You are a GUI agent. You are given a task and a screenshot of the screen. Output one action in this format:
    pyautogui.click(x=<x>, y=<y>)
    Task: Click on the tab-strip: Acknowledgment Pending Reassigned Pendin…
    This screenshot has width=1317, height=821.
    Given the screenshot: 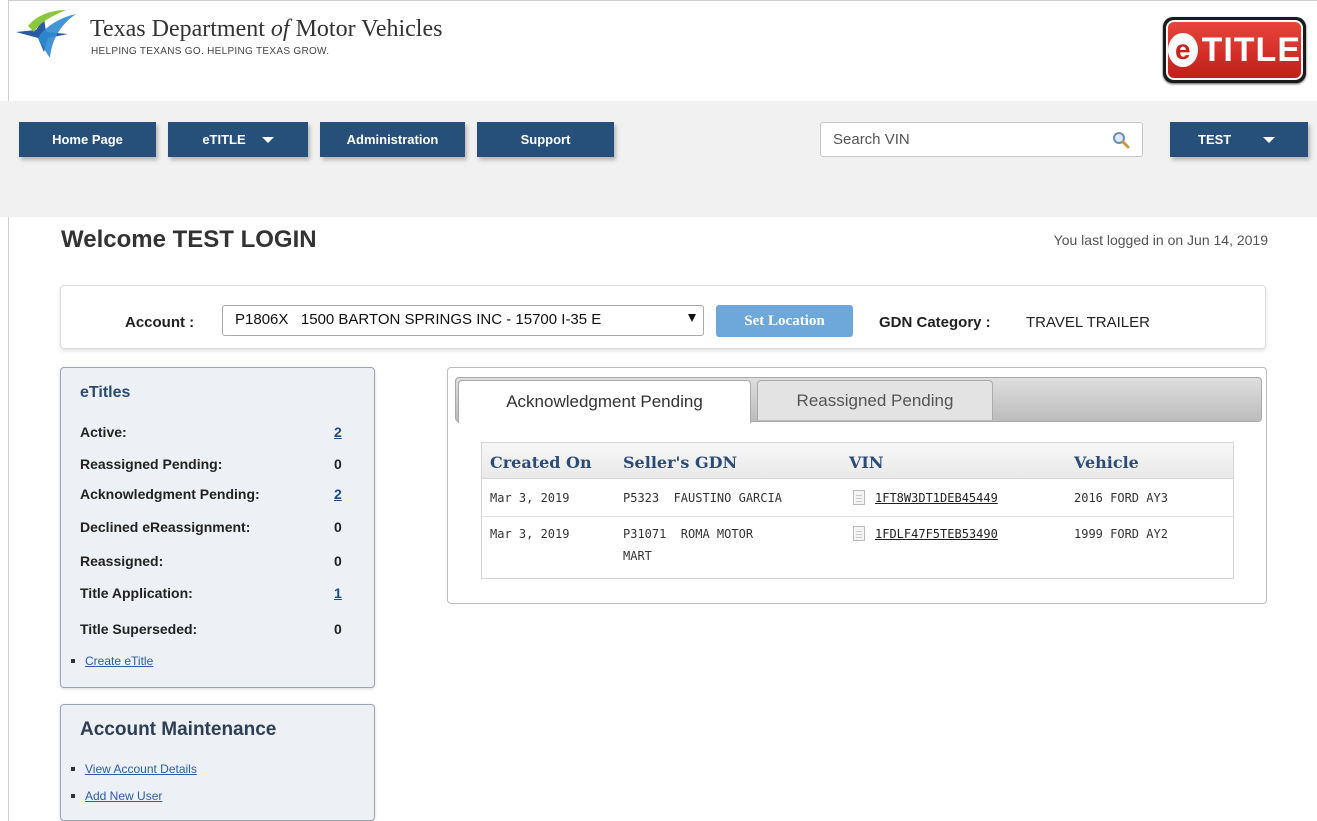 What is the action you would take?
    pyautogui.click(x=858, y=400)
    